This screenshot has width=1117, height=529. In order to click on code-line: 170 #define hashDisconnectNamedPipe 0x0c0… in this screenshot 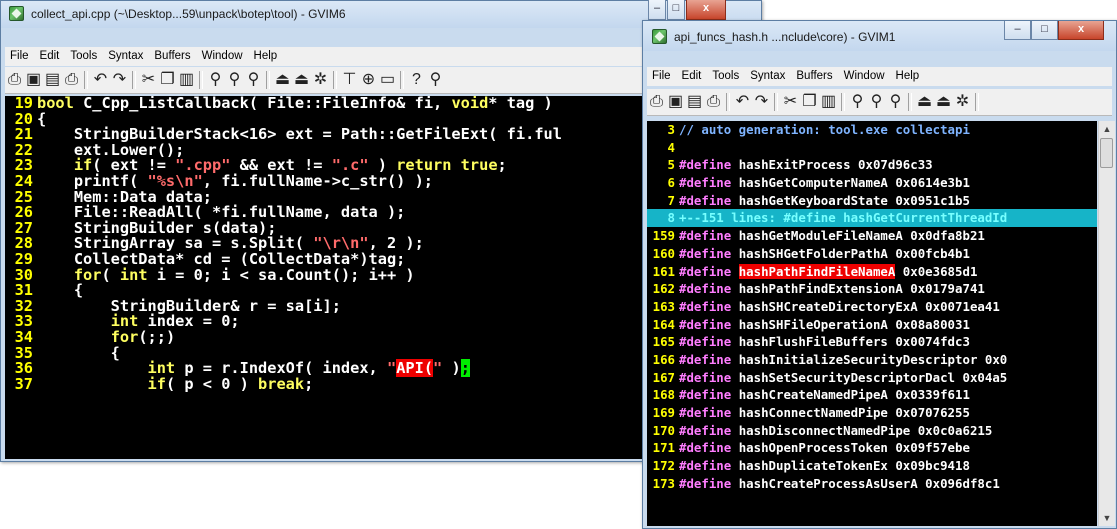, I will do `click(872, 431)`.